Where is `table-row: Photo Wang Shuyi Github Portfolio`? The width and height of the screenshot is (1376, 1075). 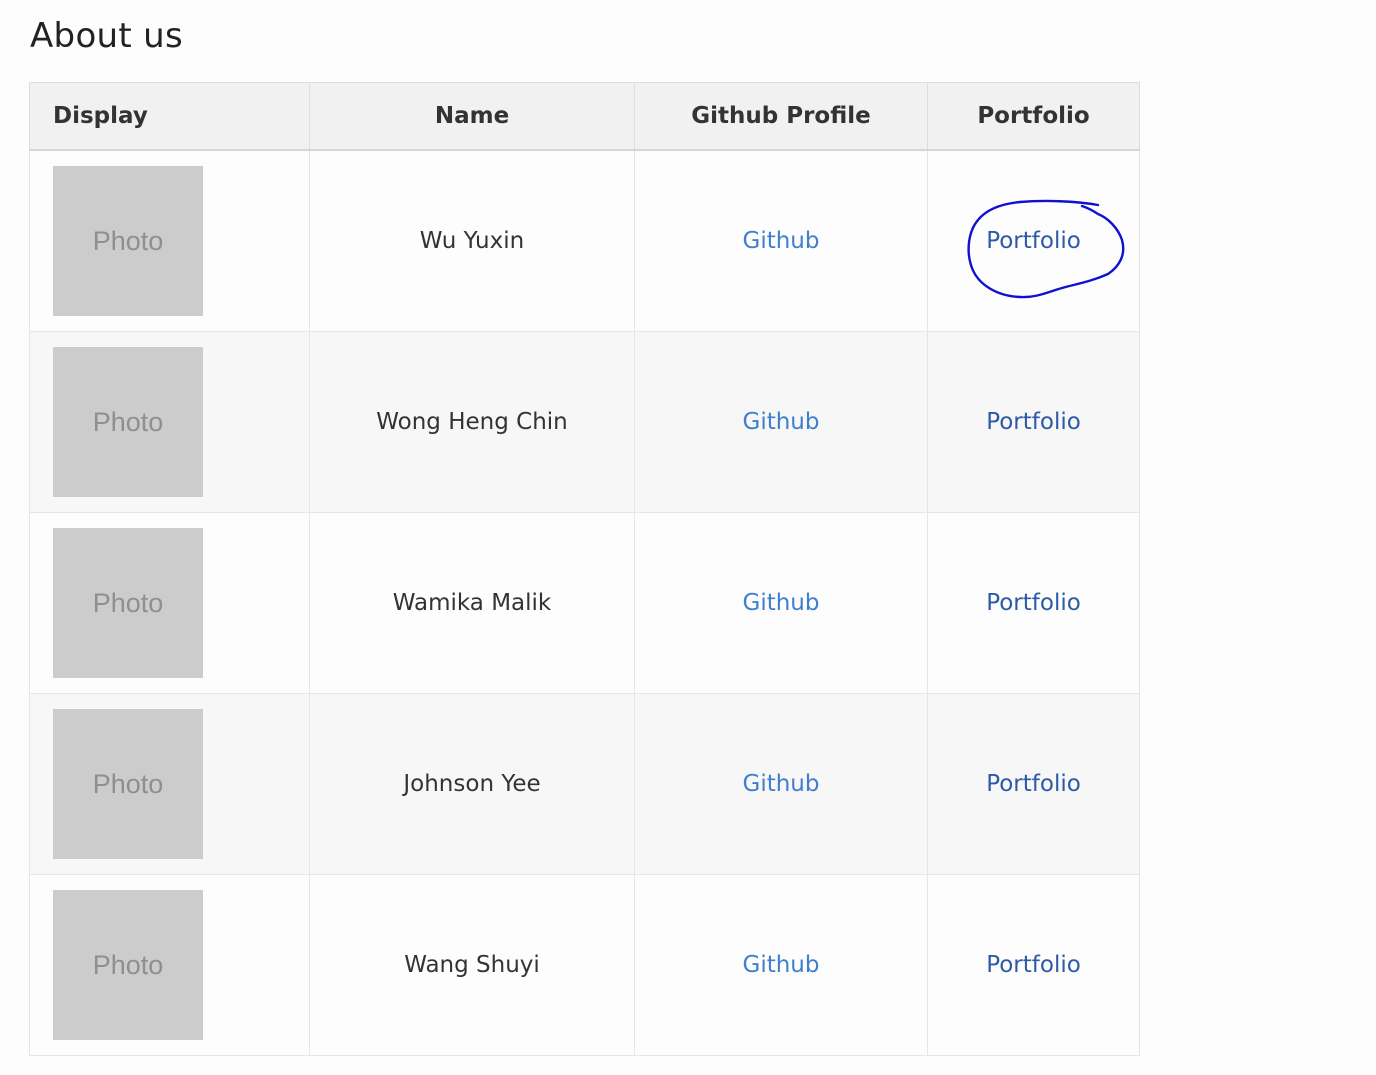
table-row: Photo Wang Shuyi Github Portfolio is located at coordinates (584, 965).